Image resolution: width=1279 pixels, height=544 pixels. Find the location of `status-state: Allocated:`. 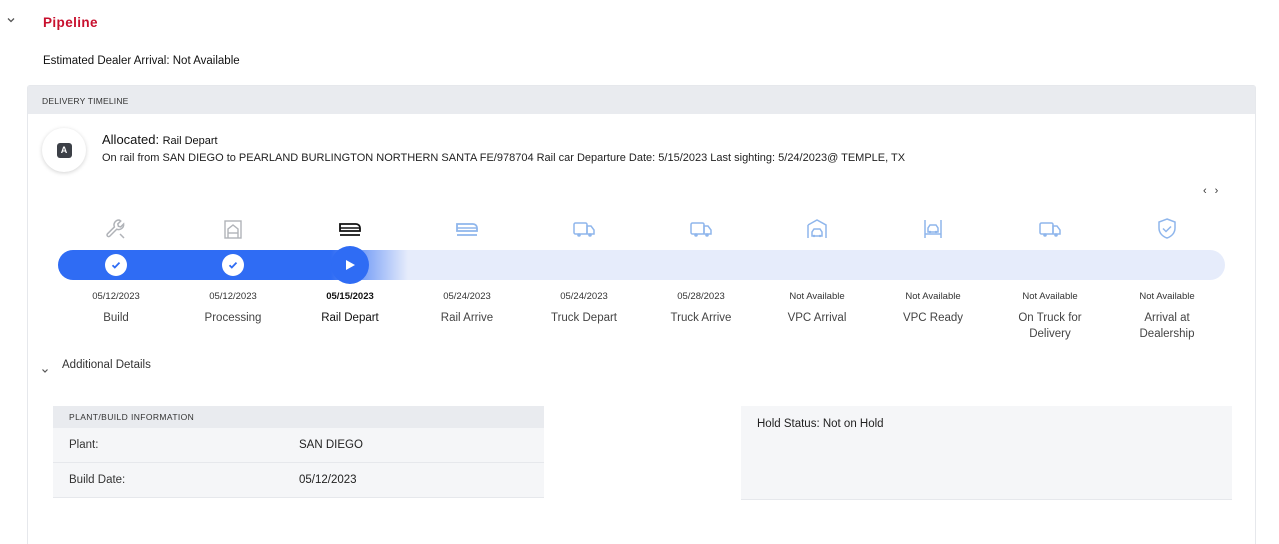

status-state: Allocated: is located at coordinates (131, 139).